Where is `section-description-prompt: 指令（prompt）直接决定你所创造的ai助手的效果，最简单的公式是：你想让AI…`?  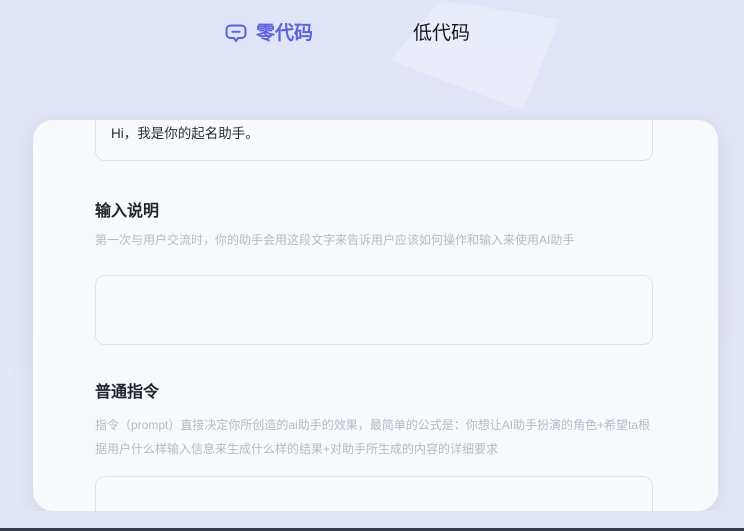 section-description-prompt: 指令（prompt）直接决定你所创造的ai助手的效果，最简单的公式是：你想让AI… is located at coordinates (373, 437).